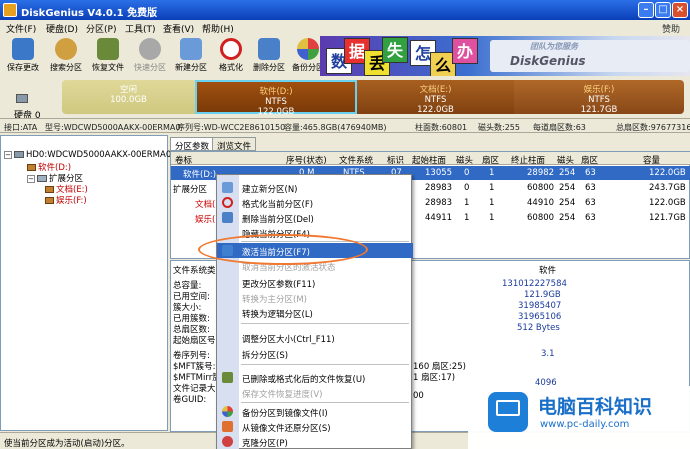 This screenshot has width=690, height=449. What do you see at coordinates (66, 200) in the screenshot?
I see `tree-item-entertainment: 娱乐(F:)` at bounding box center [66, 200].